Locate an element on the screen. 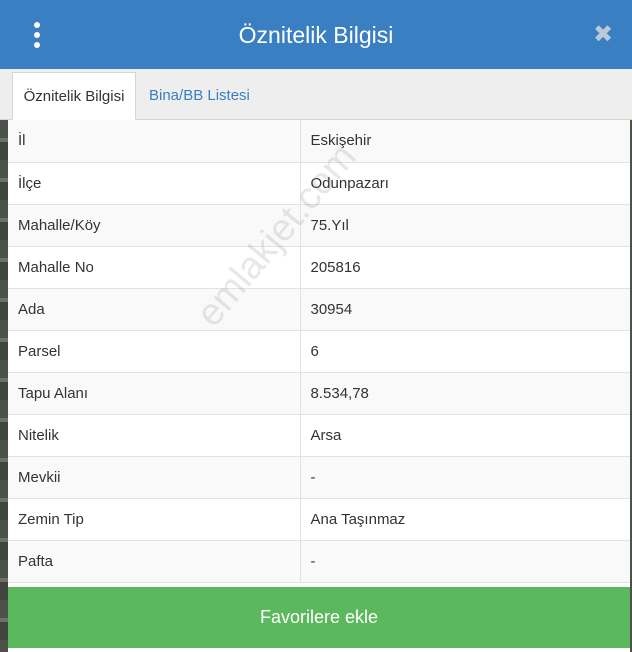 This screenshot has width=632, height=652. tab-attribute-info: Öznitelik Bilgisi is located at coordinates (74, 96).